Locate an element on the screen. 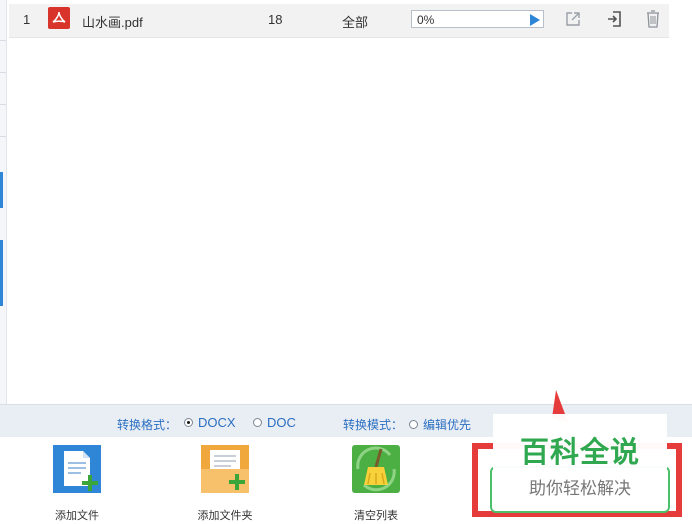 The width and height of the screenshot is (692, 524). clear-list-button: 清空列表 is located at coordinates (376, 483).